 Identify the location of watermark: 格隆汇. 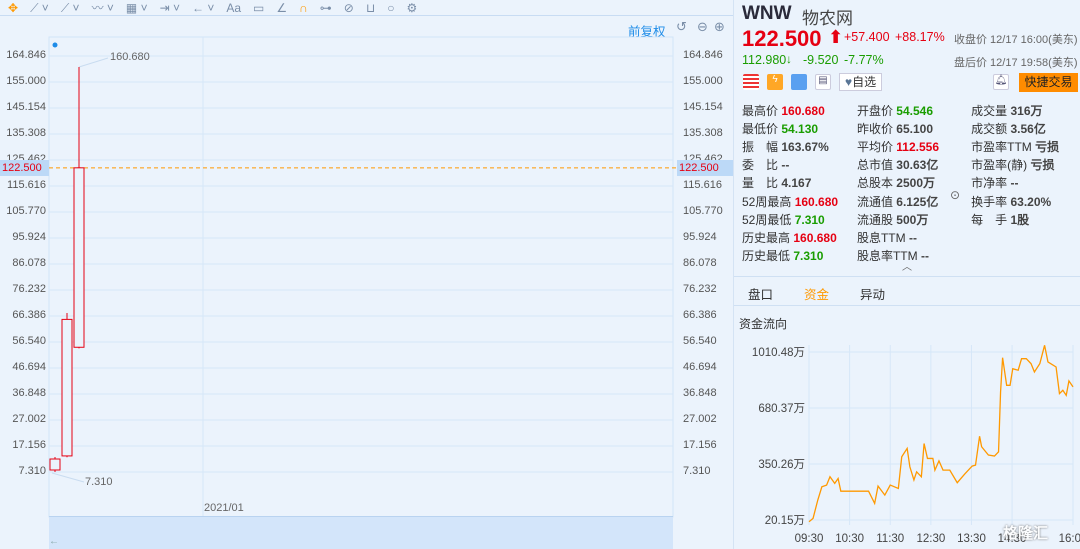
(1026, 533).